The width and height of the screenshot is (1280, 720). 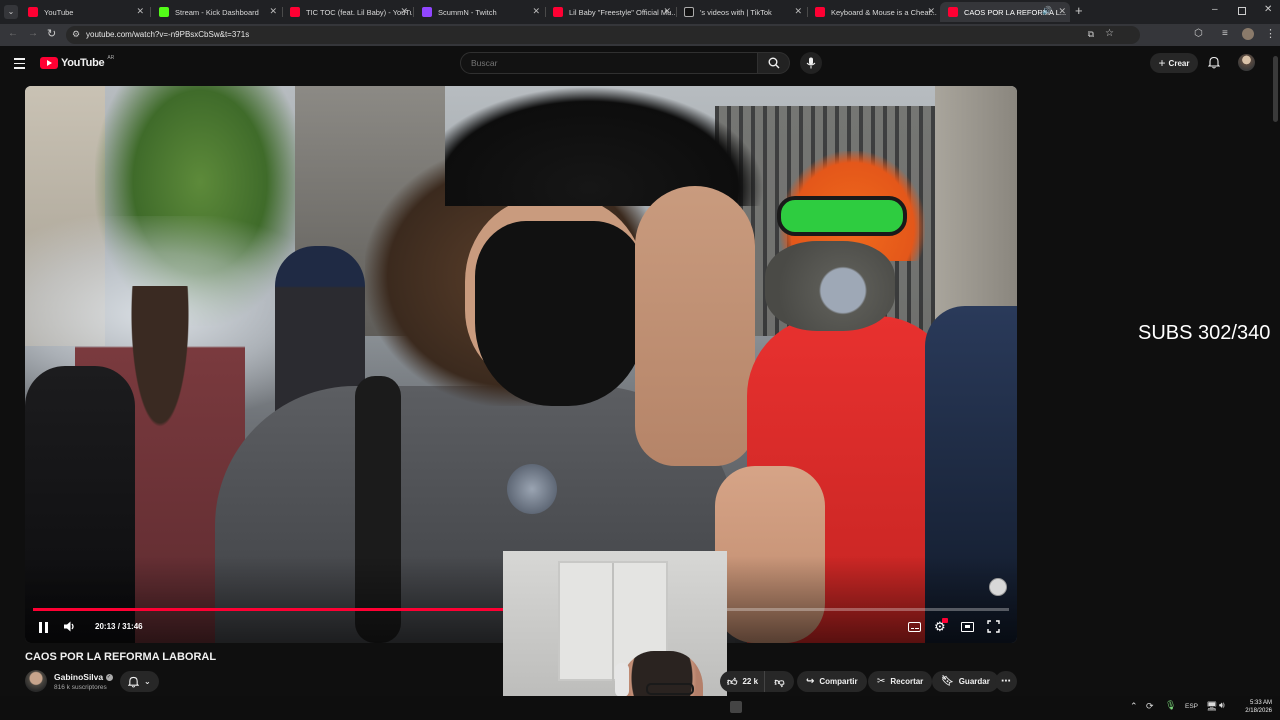 What do you see at coordinates (80, 687) in the screenshot?
I see `subscriber-count: 816 k suscriptores` at bounding box center [80, 687].